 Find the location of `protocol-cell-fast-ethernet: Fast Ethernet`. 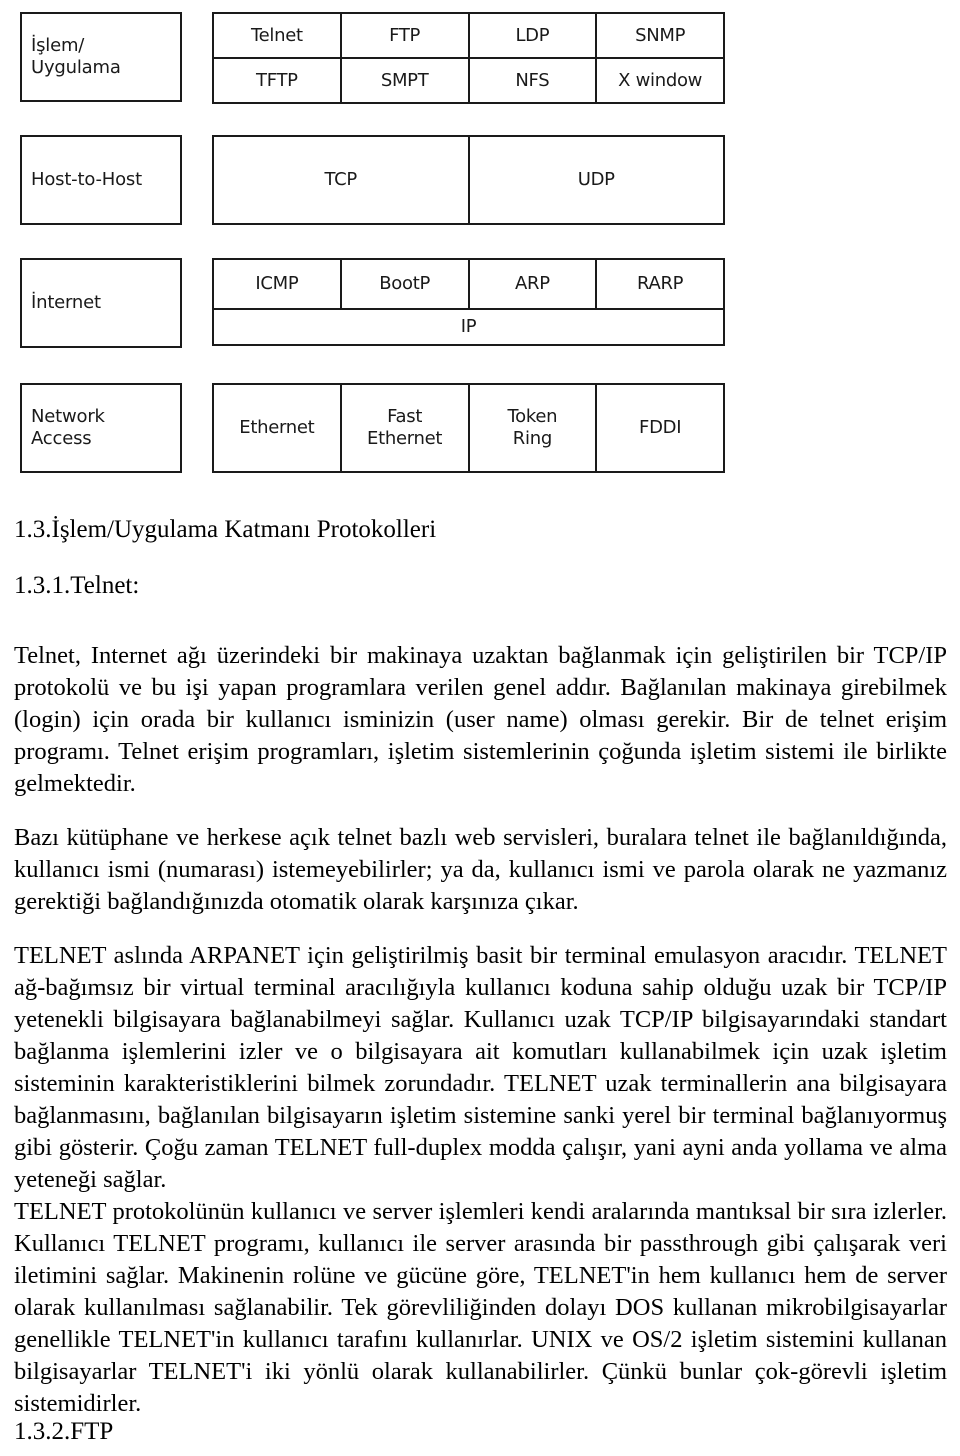

protocol-cell-fast-ethernet: Fast Ethernet is located at coordinates (403, 428).